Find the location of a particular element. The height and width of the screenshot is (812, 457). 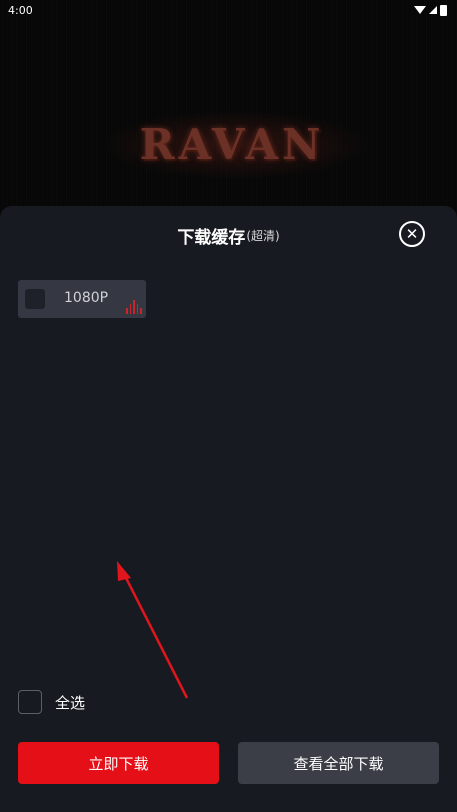

select-all-toggle: 全选 is located at coordinates (51, 702).